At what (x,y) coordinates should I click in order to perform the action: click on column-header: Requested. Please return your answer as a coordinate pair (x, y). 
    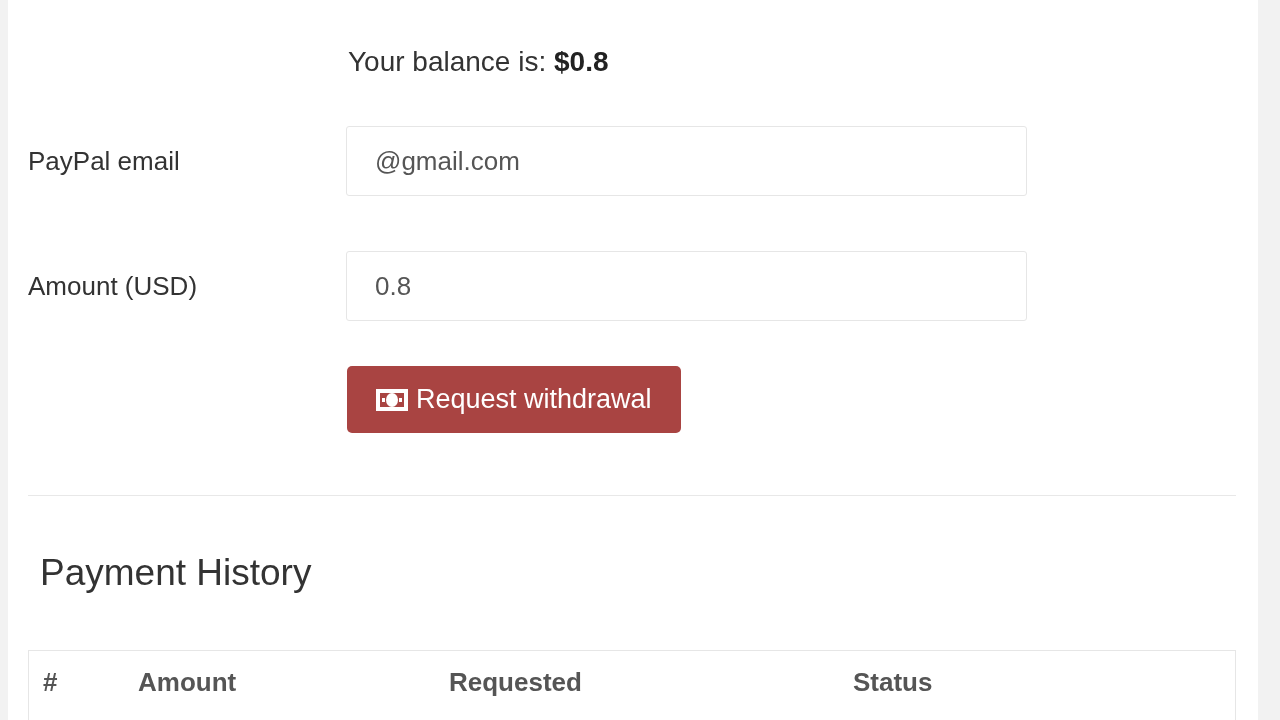
    Looking at the image, I should click on (516, 682).